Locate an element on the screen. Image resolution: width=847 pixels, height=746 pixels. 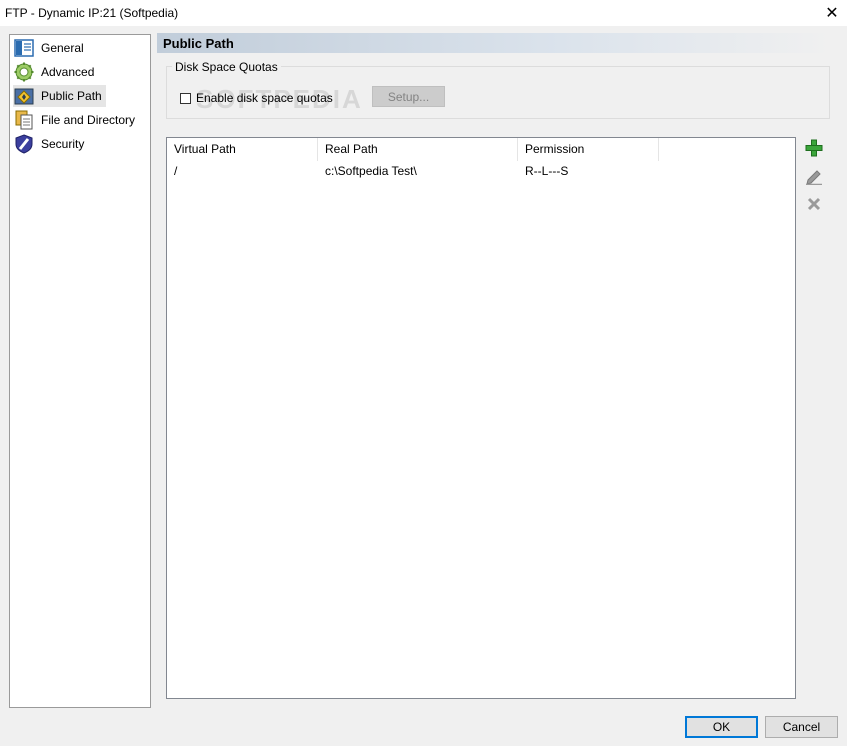
sidebar-item-label: Public Path is located at coordinates (71, 96).